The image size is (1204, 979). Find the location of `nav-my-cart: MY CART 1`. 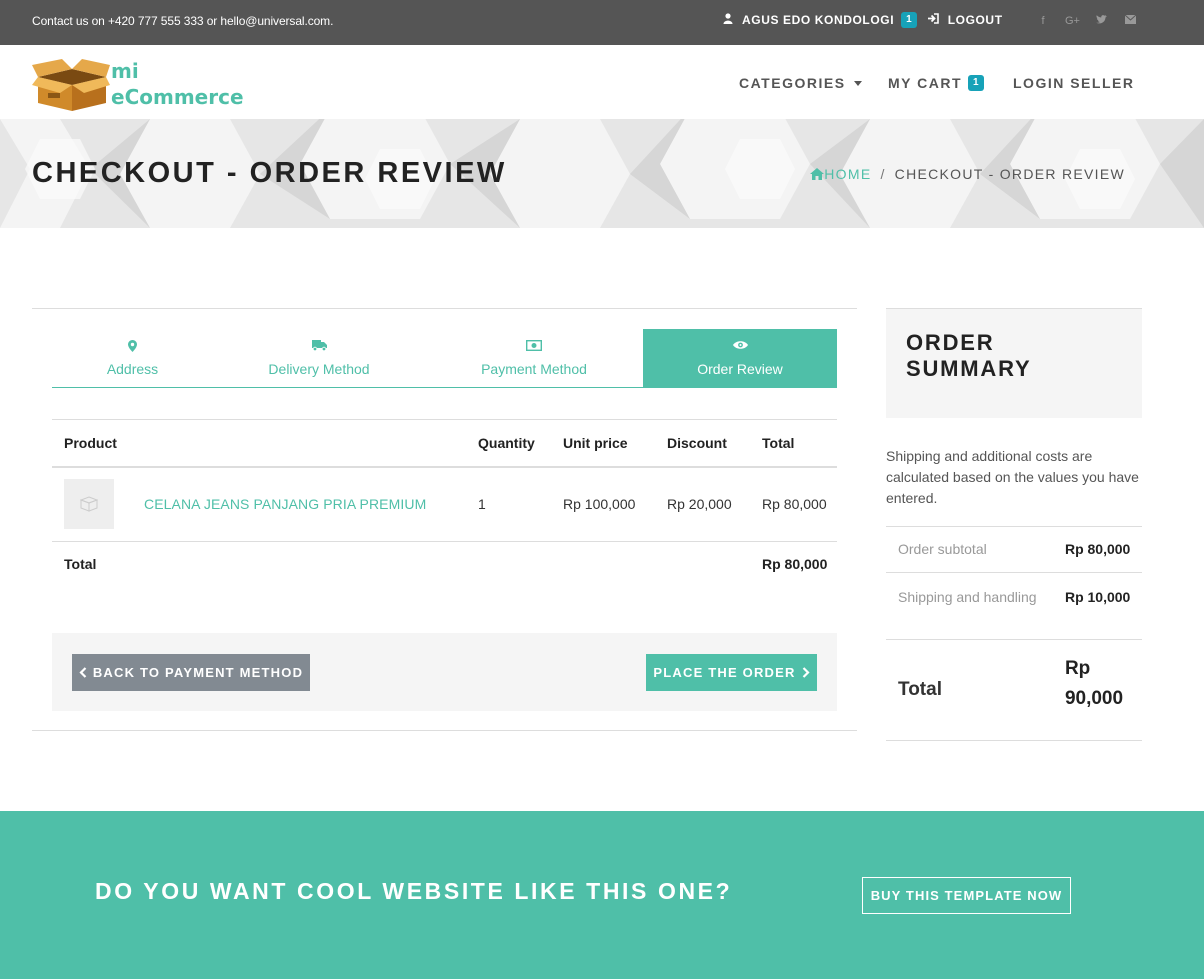

nav-my-cart: MY CART 1 is located at coordinates (936, 83).